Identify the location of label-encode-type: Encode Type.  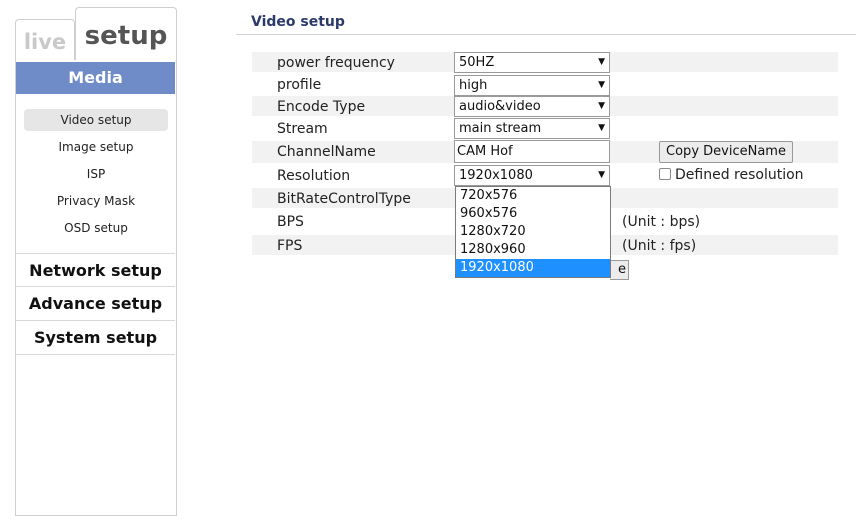
(321, 107).